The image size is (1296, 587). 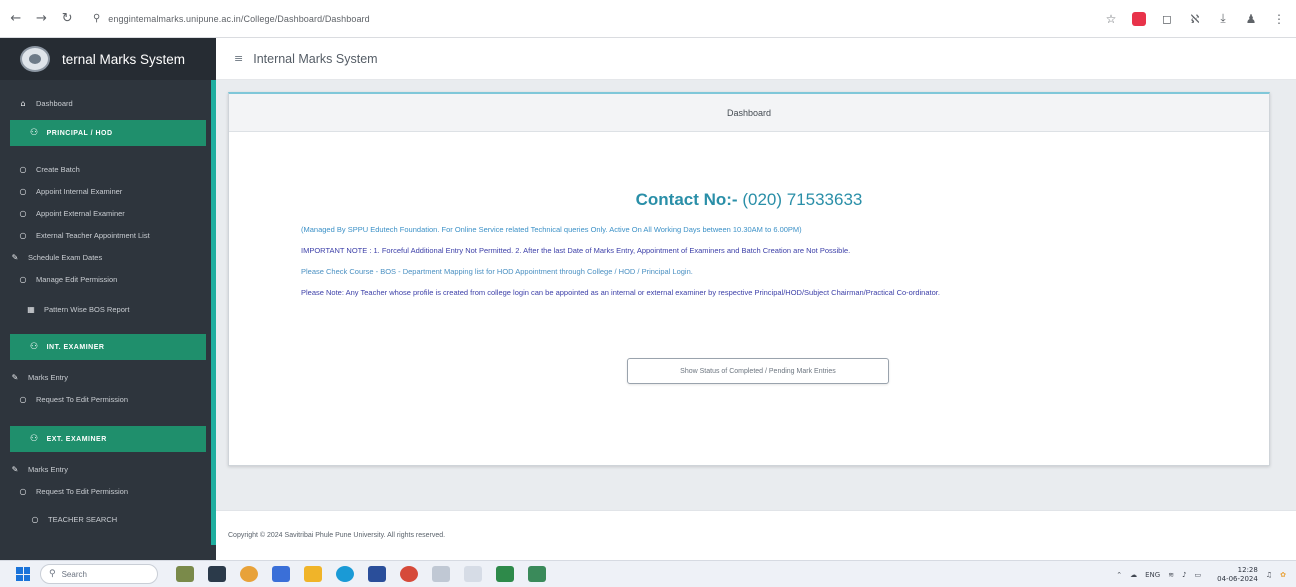 What do you see at coordinates (1133, 575) in the screenshot?
I see `cloud-icon: ☁` at bounding box center [1133, 575].